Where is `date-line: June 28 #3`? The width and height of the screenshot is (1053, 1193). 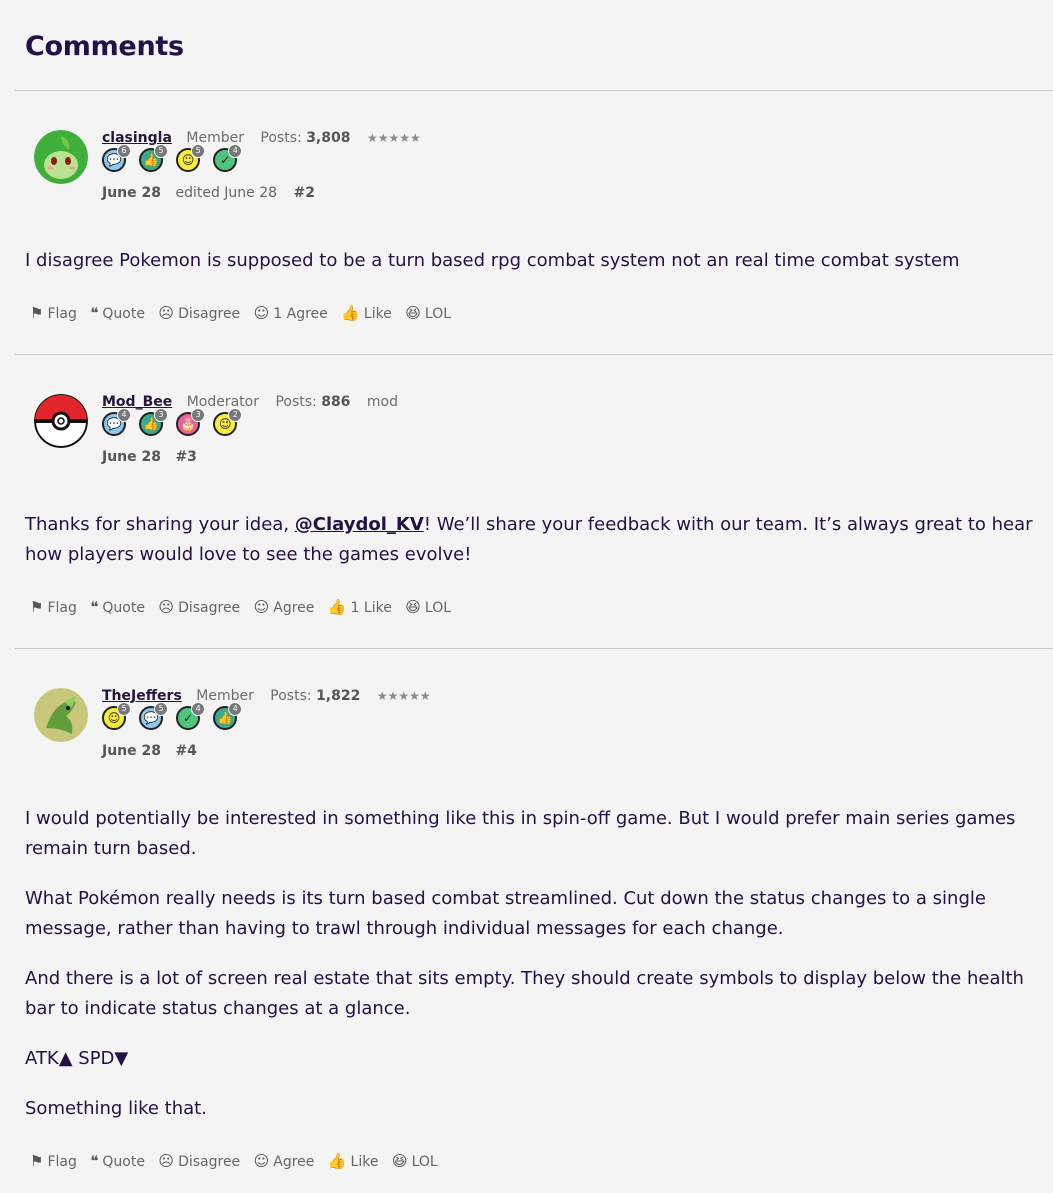
date-line: June 28 #3 is located at coordinates (149, 457).